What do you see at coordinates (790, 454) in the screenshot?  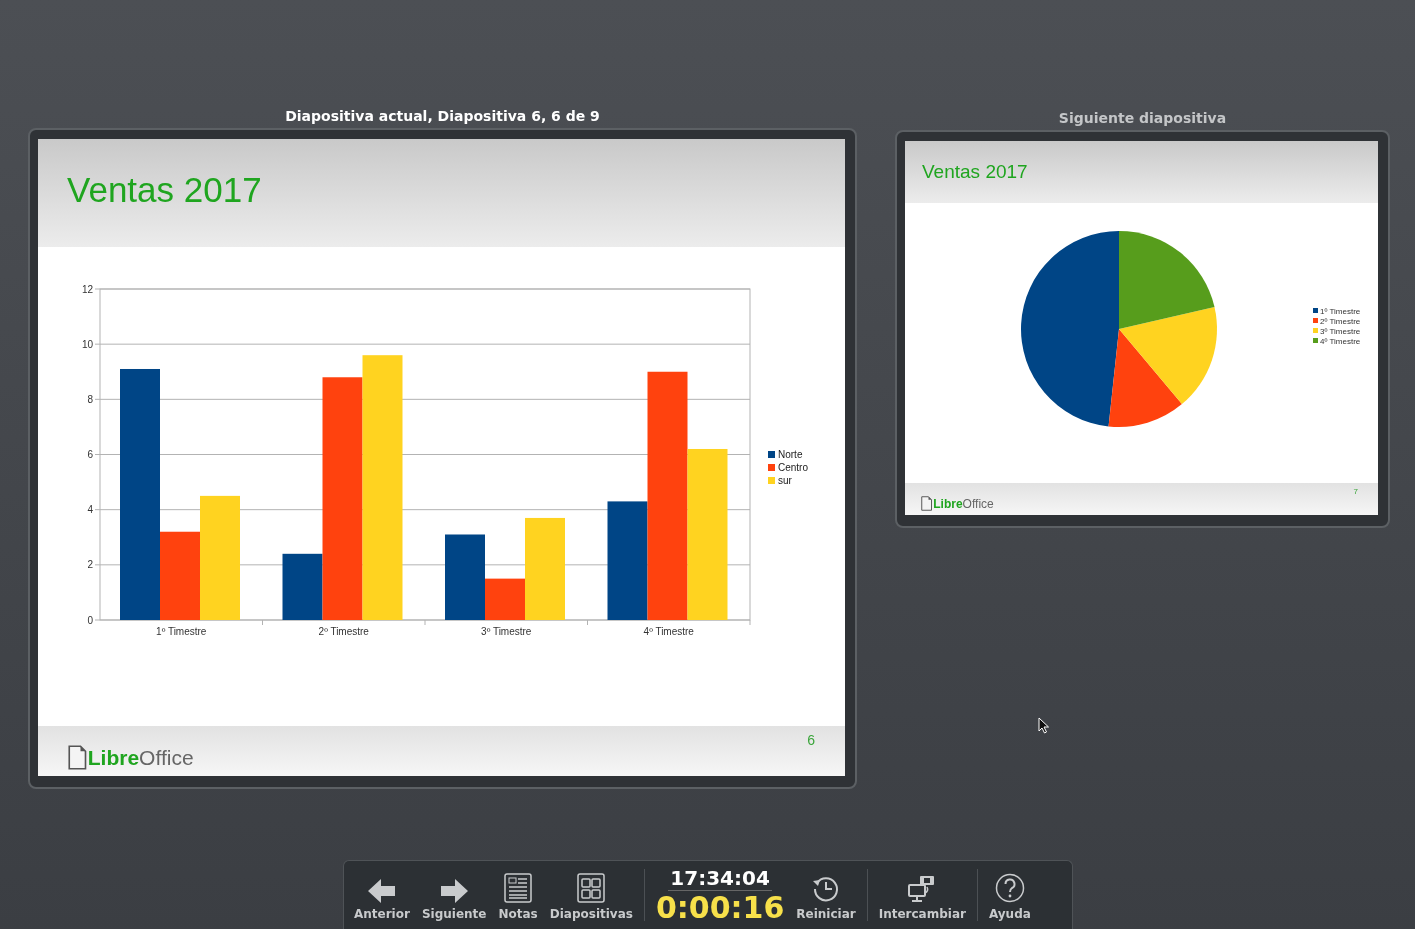 I see `legend-label: Norte` at bounding box center [790, 454].